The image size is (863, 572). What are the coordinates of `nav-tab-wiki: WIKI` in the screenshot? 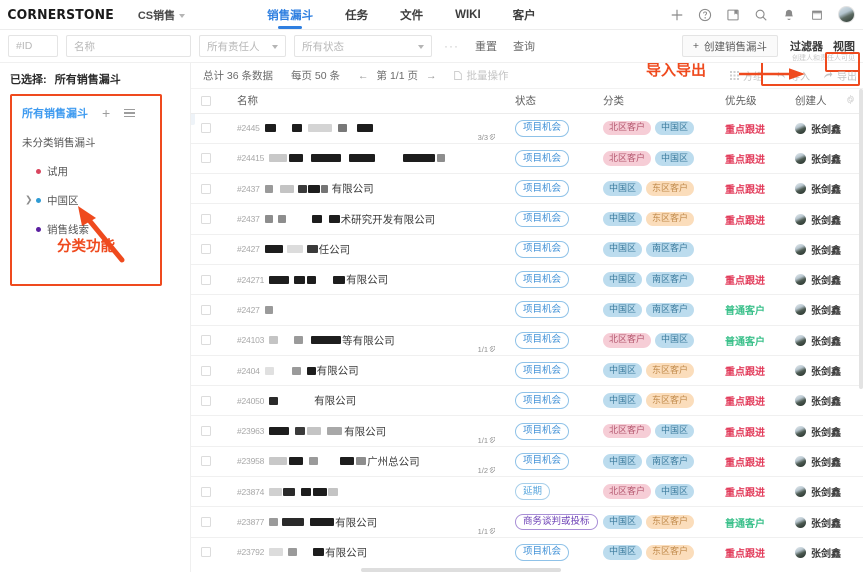 It's located at (468, 15).